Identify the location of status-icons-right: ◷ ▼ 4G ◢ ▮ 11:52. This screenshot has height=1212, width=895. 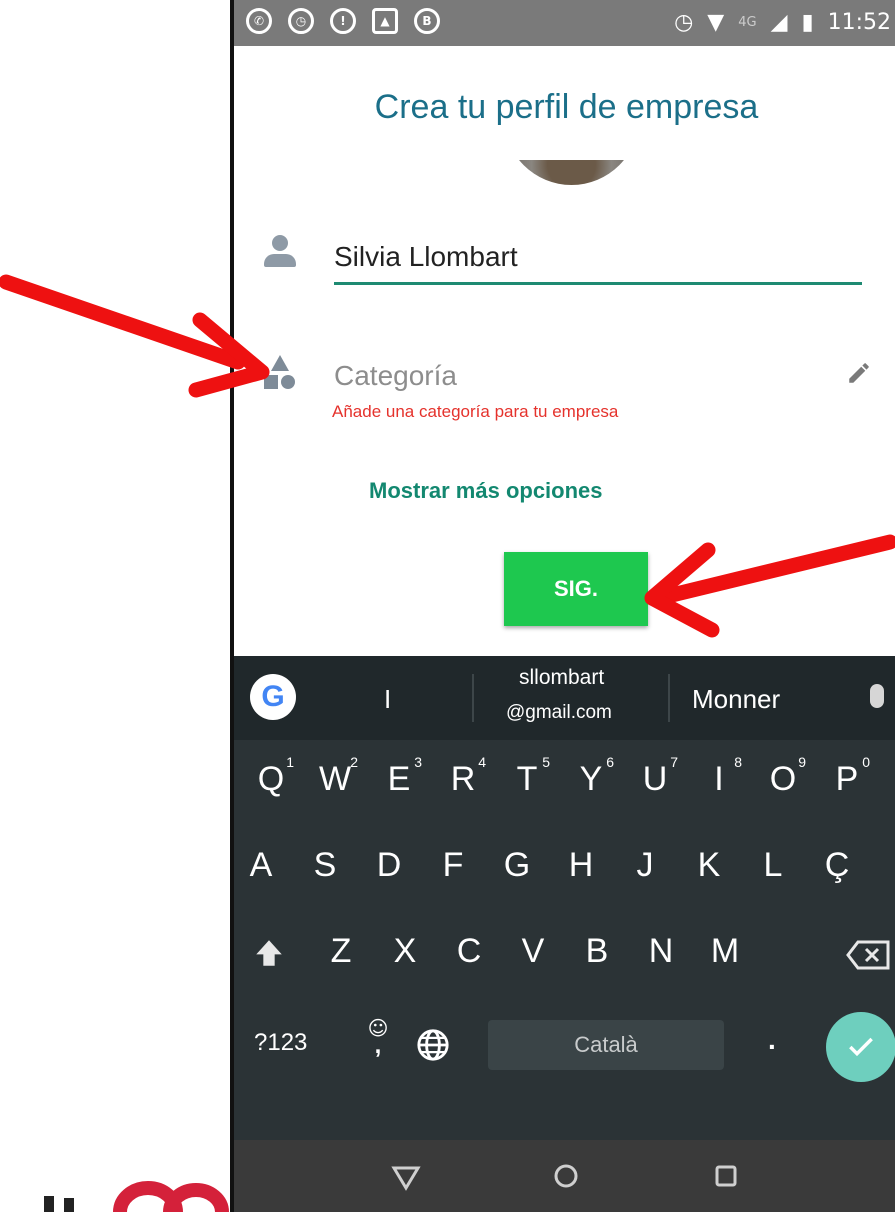
(782, 22).